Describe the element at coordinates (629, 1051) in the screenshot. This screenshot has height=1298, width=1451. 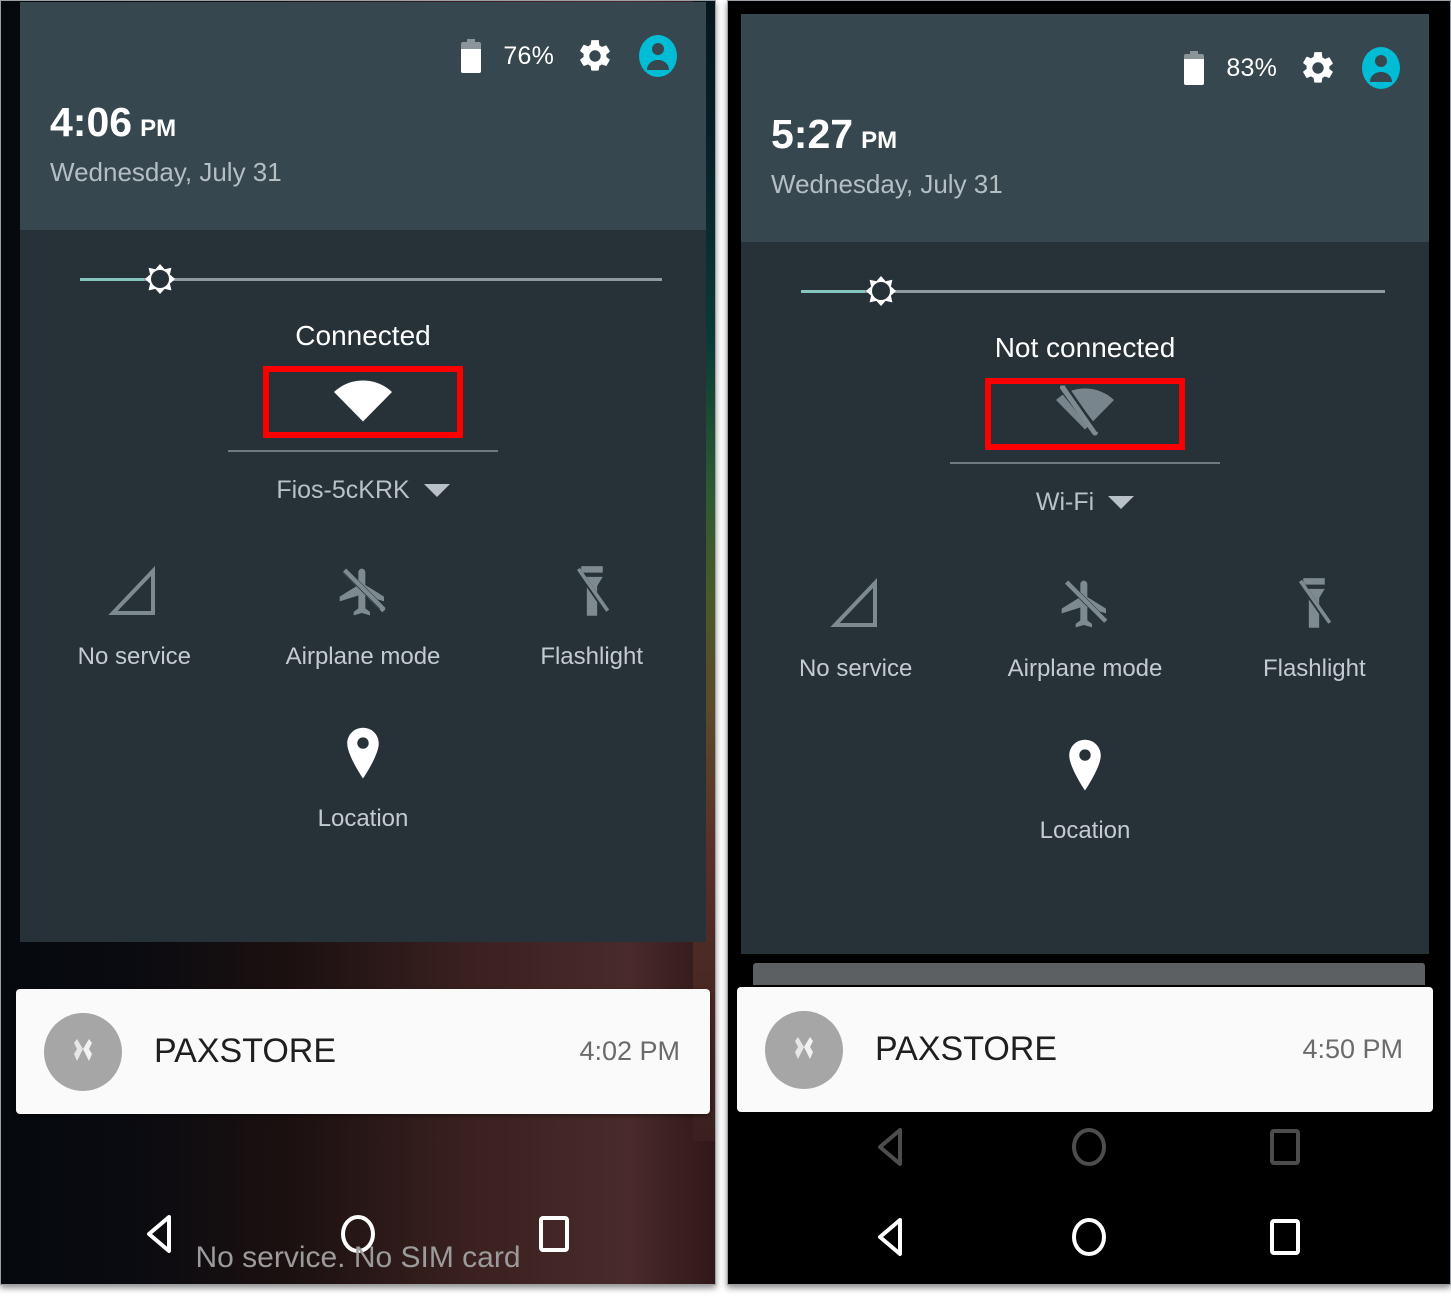
I see `notification-time: 4:02 PM` at that location.